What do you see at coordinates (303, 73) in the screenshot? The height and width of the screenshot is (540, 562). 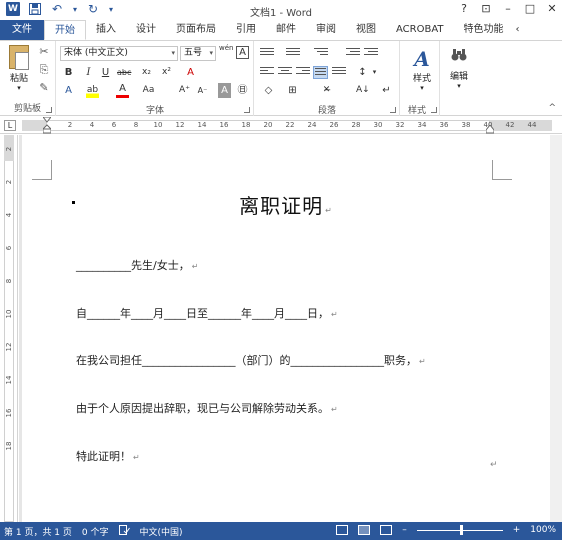 I see `align-right-icon` at bounding box center [303, 73].